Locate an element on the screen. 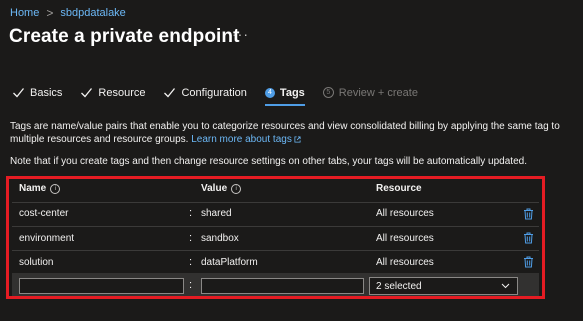 This screenshot has height=321, width=583. tab-basics: Basics is located at coordinates (37, 92).